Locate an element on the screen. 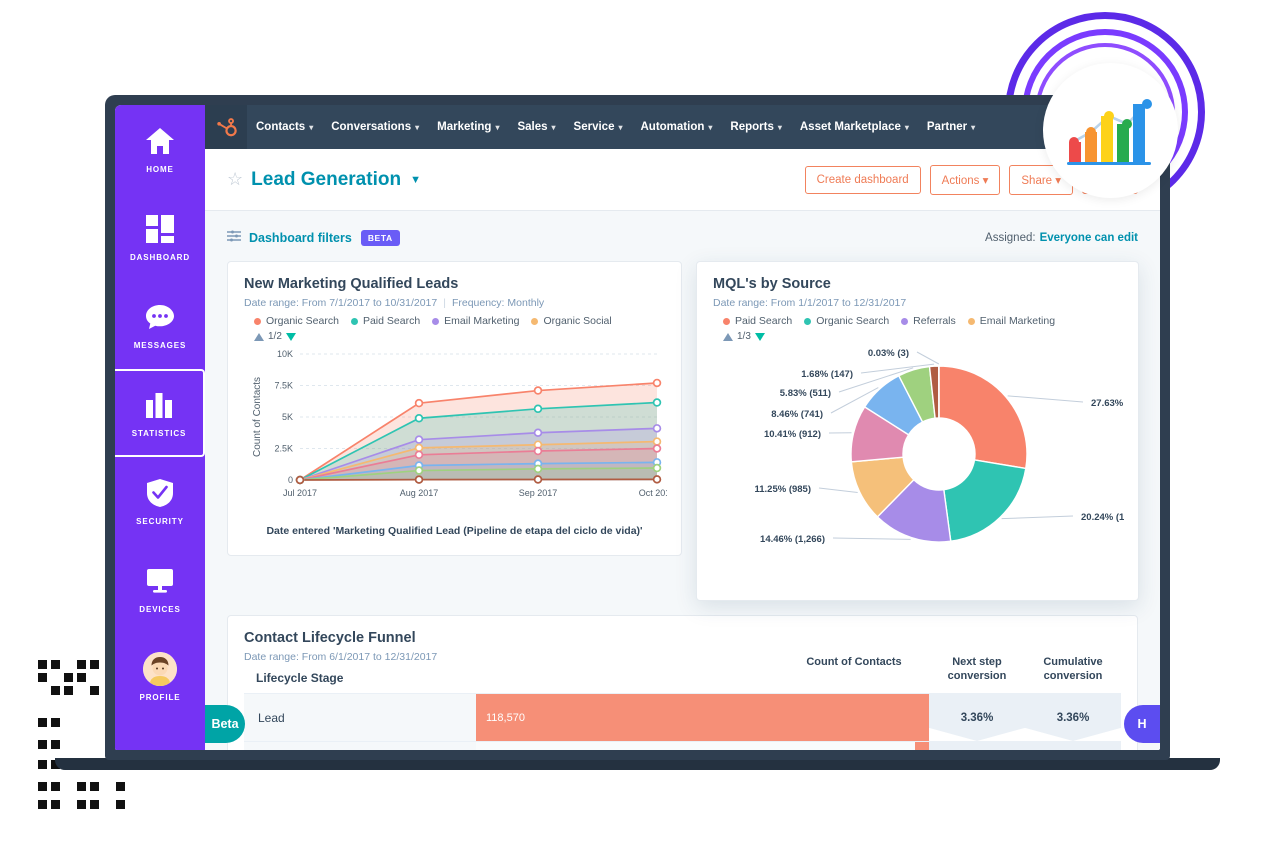 The image size is (1275, 862). dashboard-icon is located at coordinates (160, 229).